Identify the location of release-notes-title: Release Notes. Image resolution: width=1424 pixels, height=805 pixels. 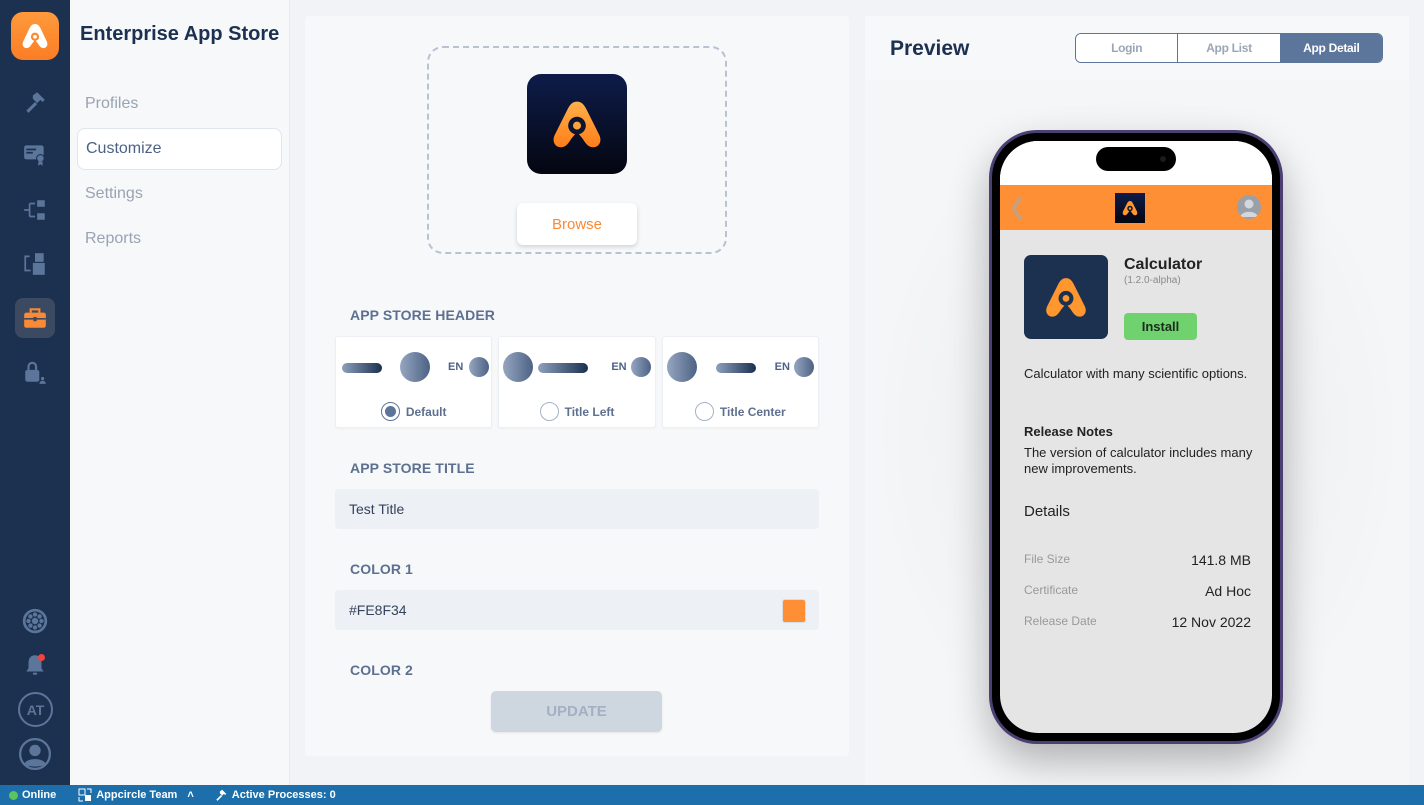
(1068, 431).